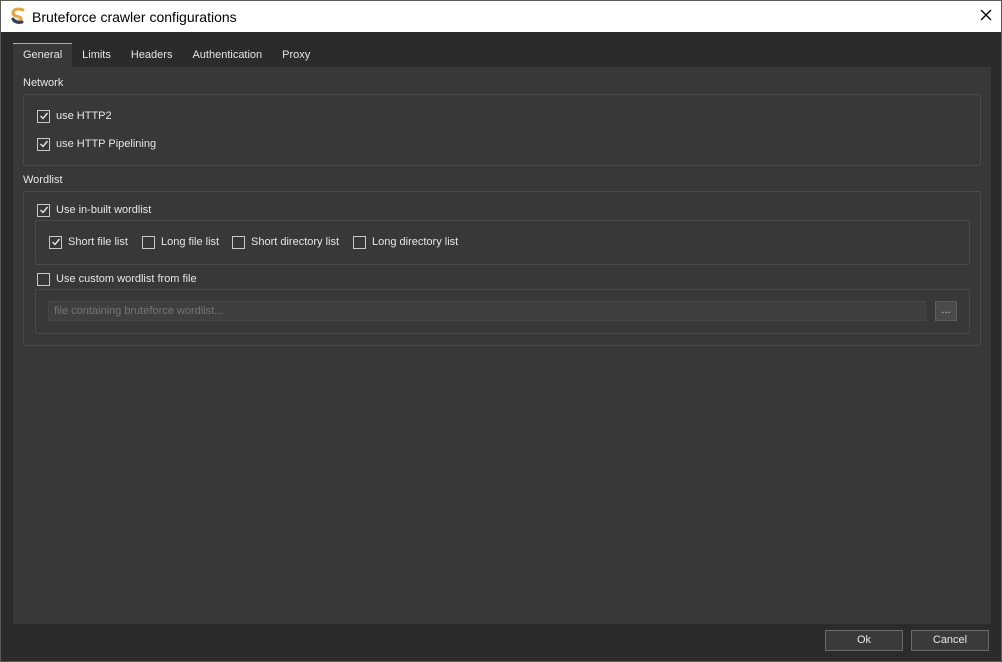  I want to click on wordlist-file-input, so click(487, 311).